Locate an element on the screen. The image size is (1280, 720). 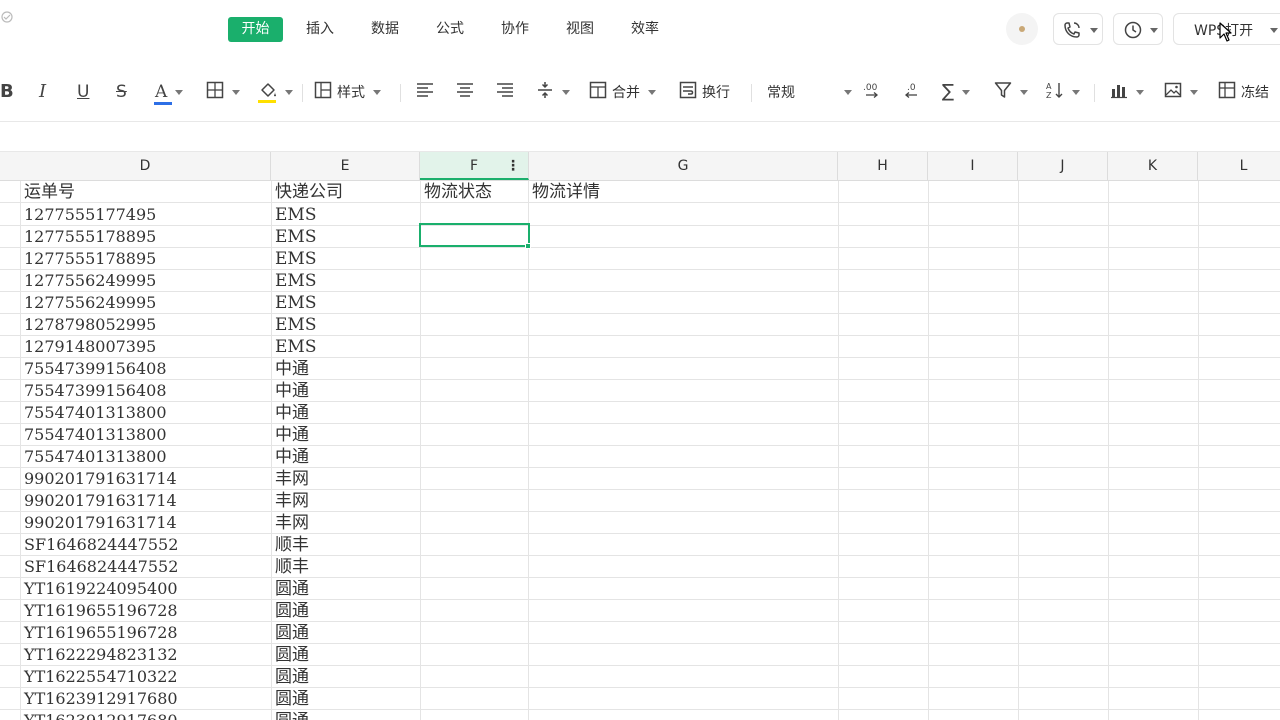
italic-button: I is located at coordinates (42, 92).